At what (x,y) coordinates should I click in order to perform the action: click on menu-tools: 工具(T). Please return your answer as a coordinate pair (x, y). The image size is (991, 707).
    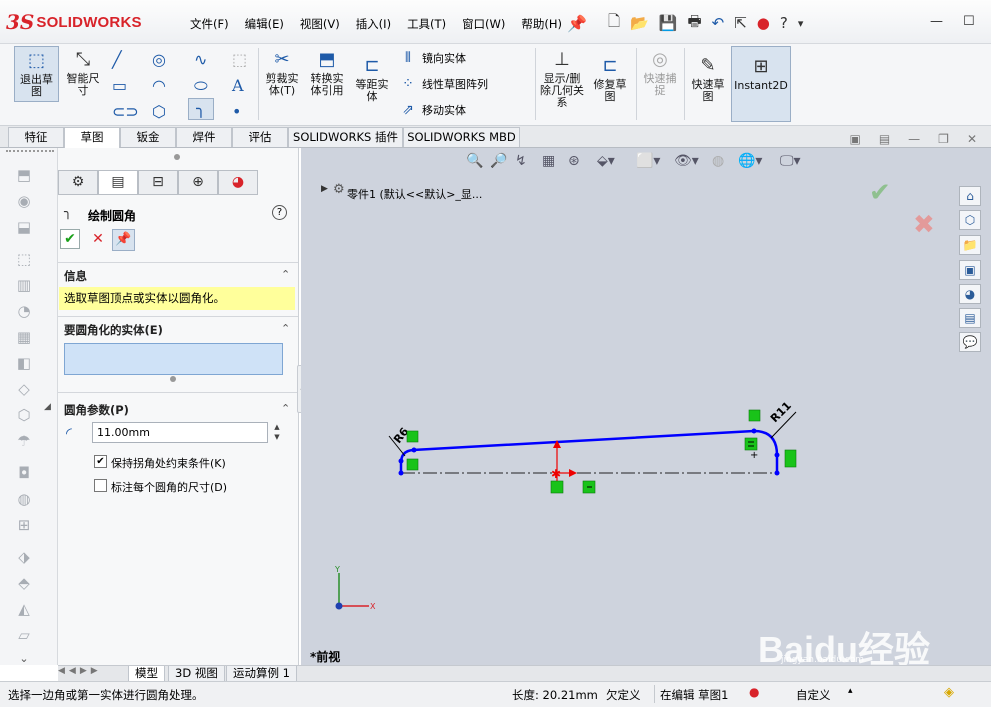
    Looking at the image, I should click on (426, 24).